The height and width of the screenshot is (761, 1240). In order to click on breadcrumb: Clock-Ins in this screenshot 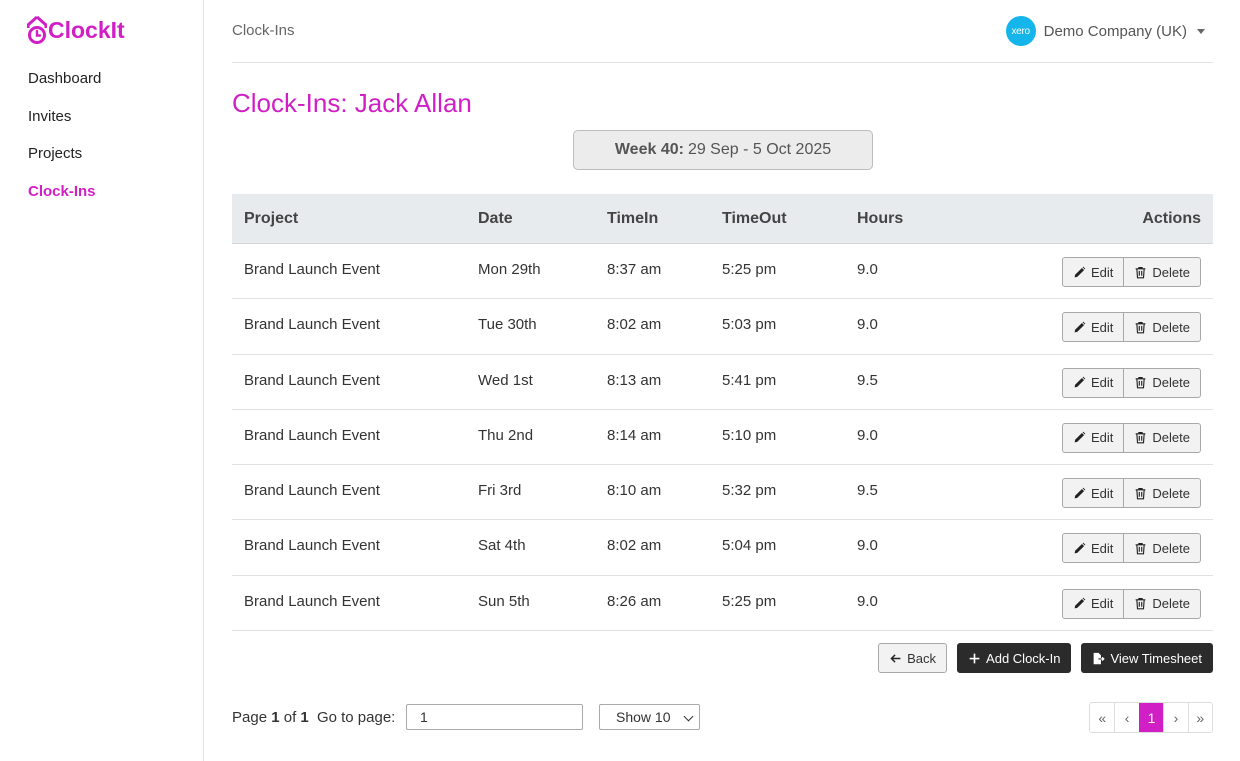, I will do `click(263, 30)`.